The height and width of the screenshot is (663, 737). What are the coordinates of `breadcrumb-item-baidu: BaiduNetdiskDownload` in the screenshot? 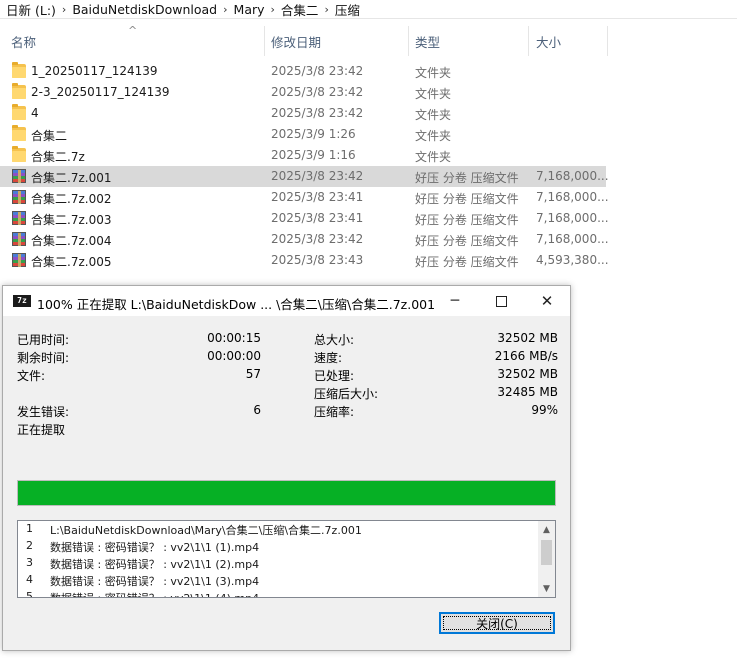 It's located at (144, 9).